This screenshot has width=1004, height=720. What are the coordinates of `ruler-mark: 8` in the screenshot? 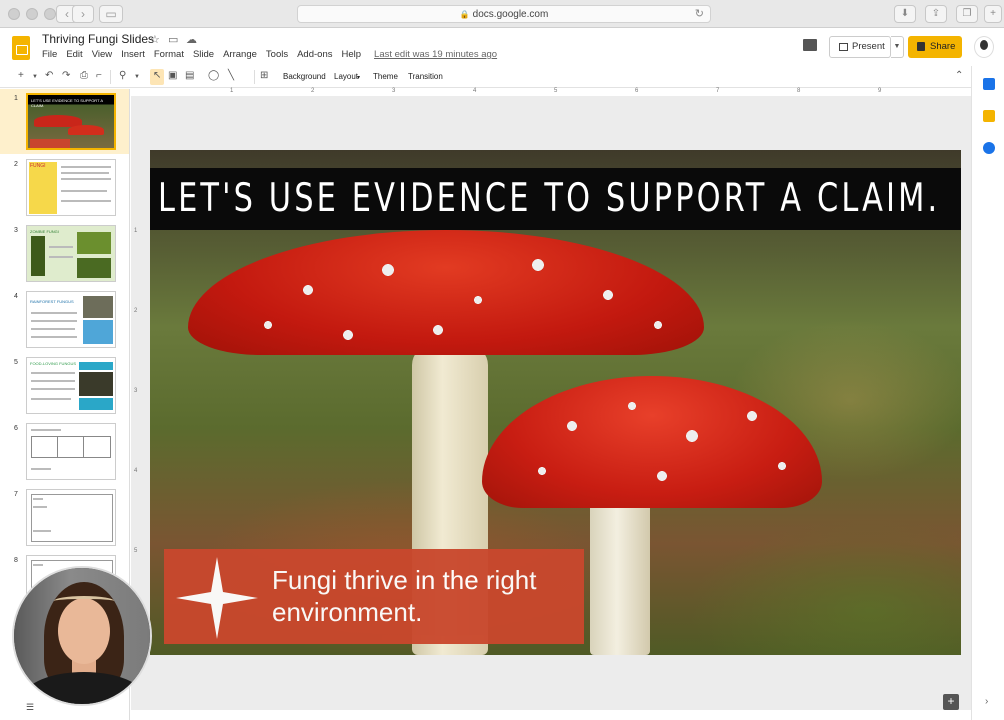 It's located at (799, 91).